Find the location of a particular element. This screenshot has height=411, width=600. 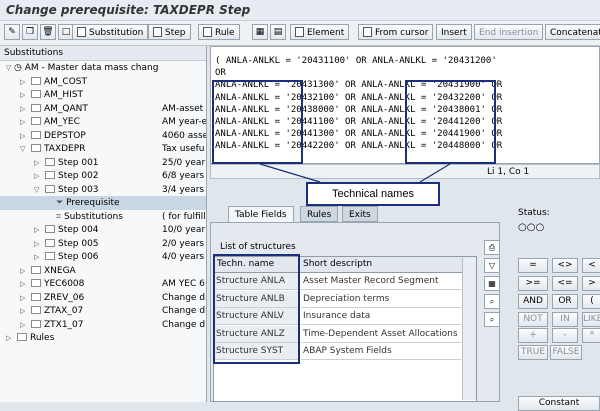

table-scrollbar is located at coordinates (469, 329).